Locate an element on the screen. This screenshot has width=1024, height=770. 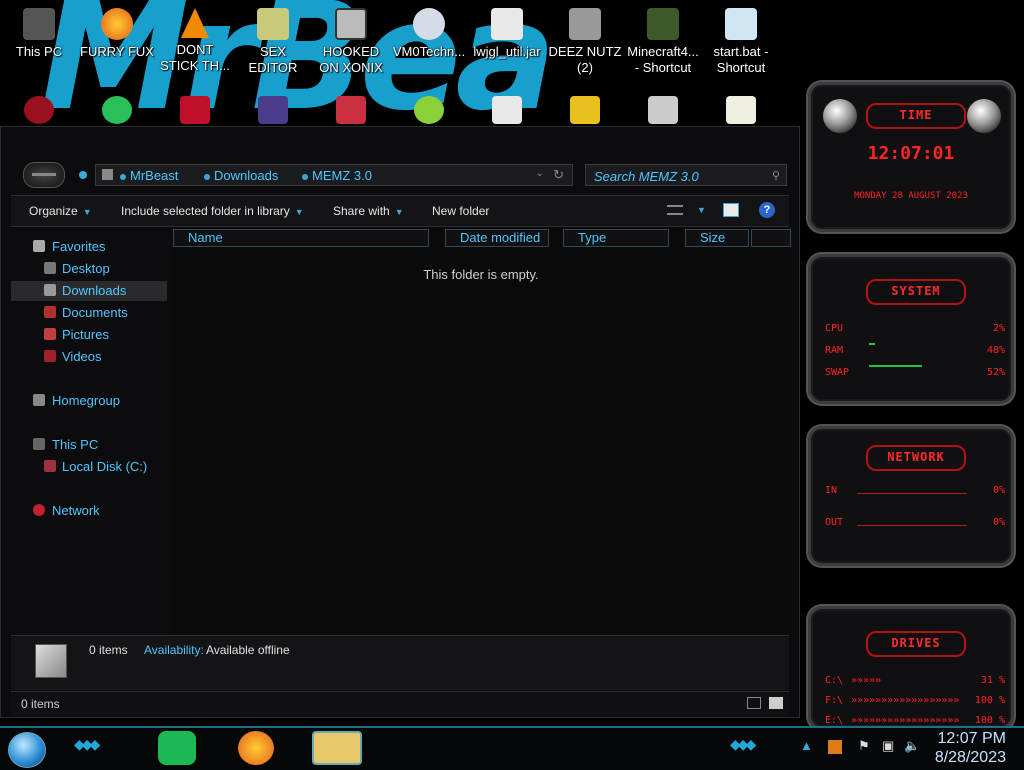
preview-pane-icon is located at coordinates (731, 210).